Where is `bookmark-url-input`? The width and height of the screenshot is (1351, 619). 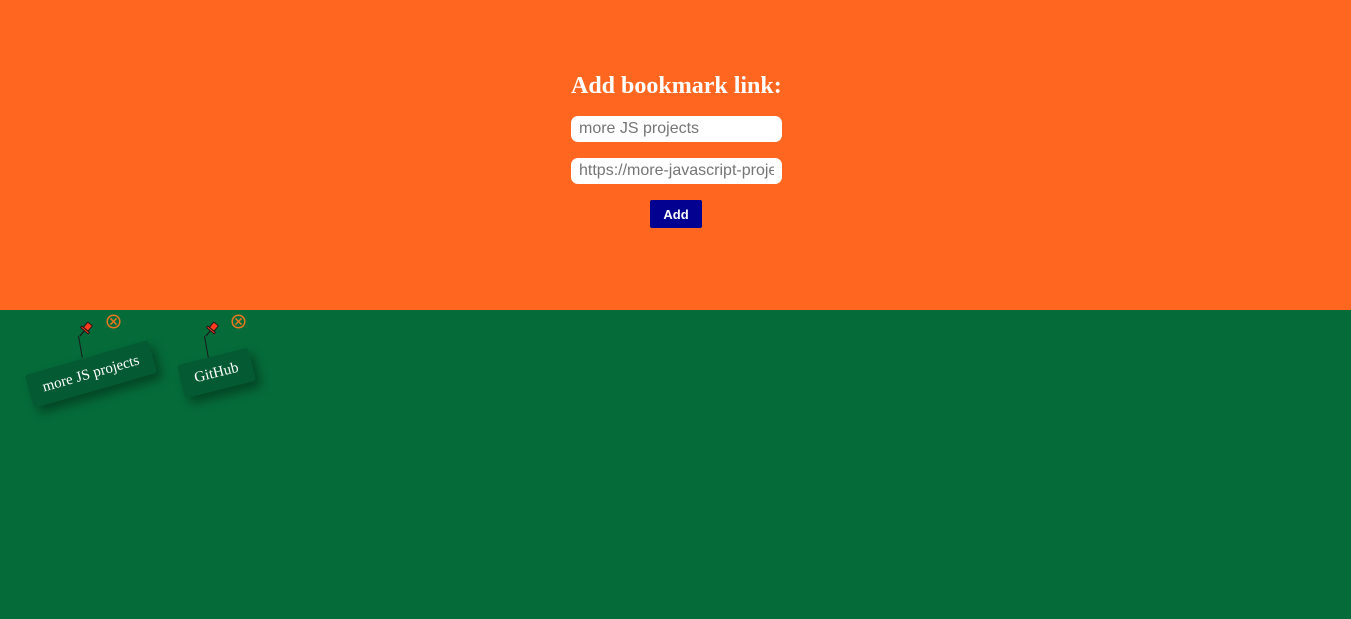 bookmark-url-input is located at coordinates (676, 171).